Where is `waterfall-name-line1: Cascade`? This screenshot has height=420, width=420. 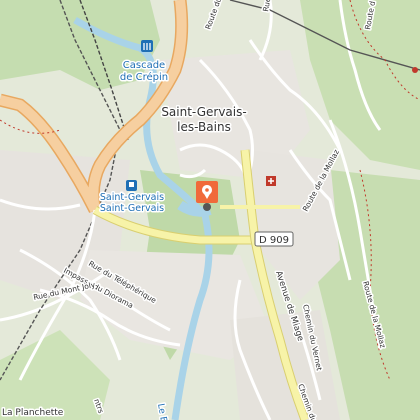 waterfall-name-line1: Cascade is located at coordinates (144, 65).